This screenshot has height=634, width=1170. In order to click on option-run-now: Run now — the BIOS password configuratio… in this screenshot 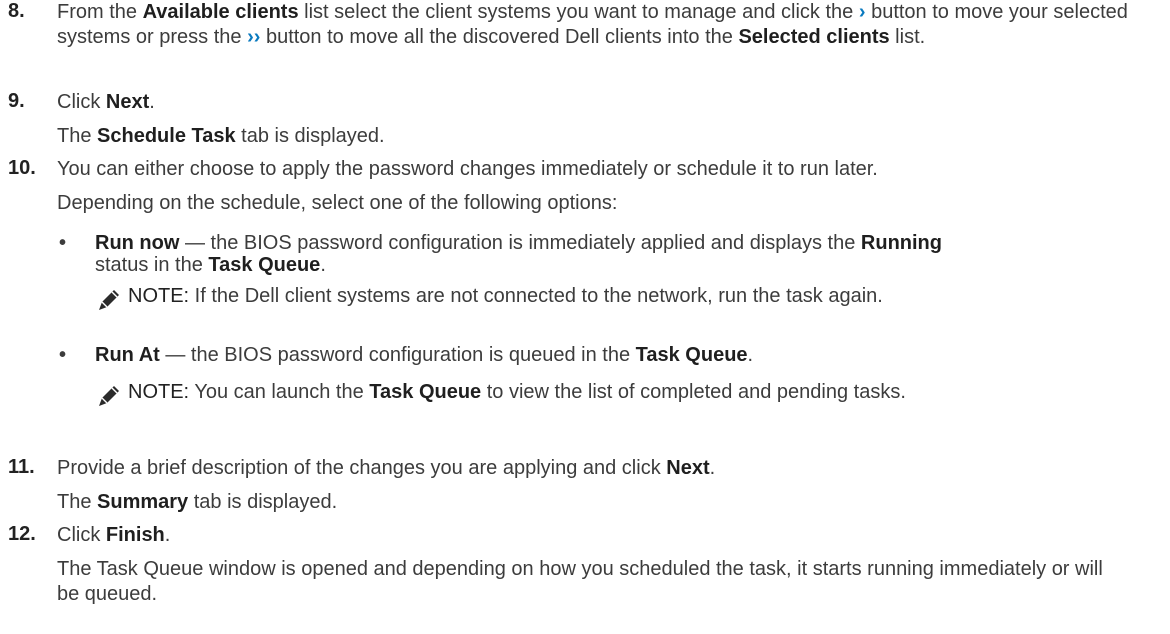, I will do `click(518, 254)`.